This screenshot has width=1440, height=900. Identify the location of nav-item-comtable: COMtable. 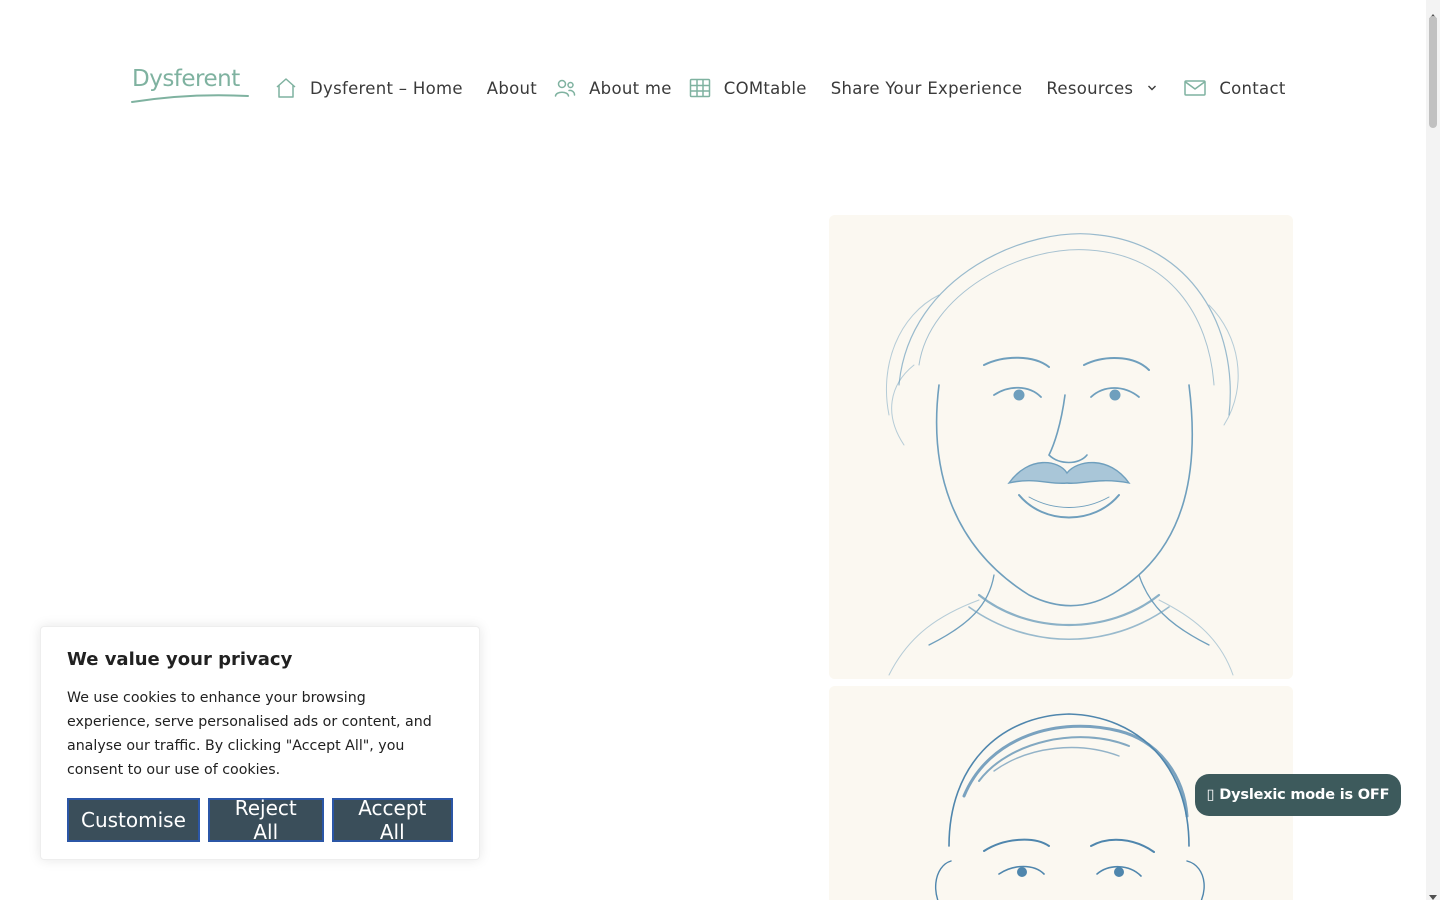
(747, 88).